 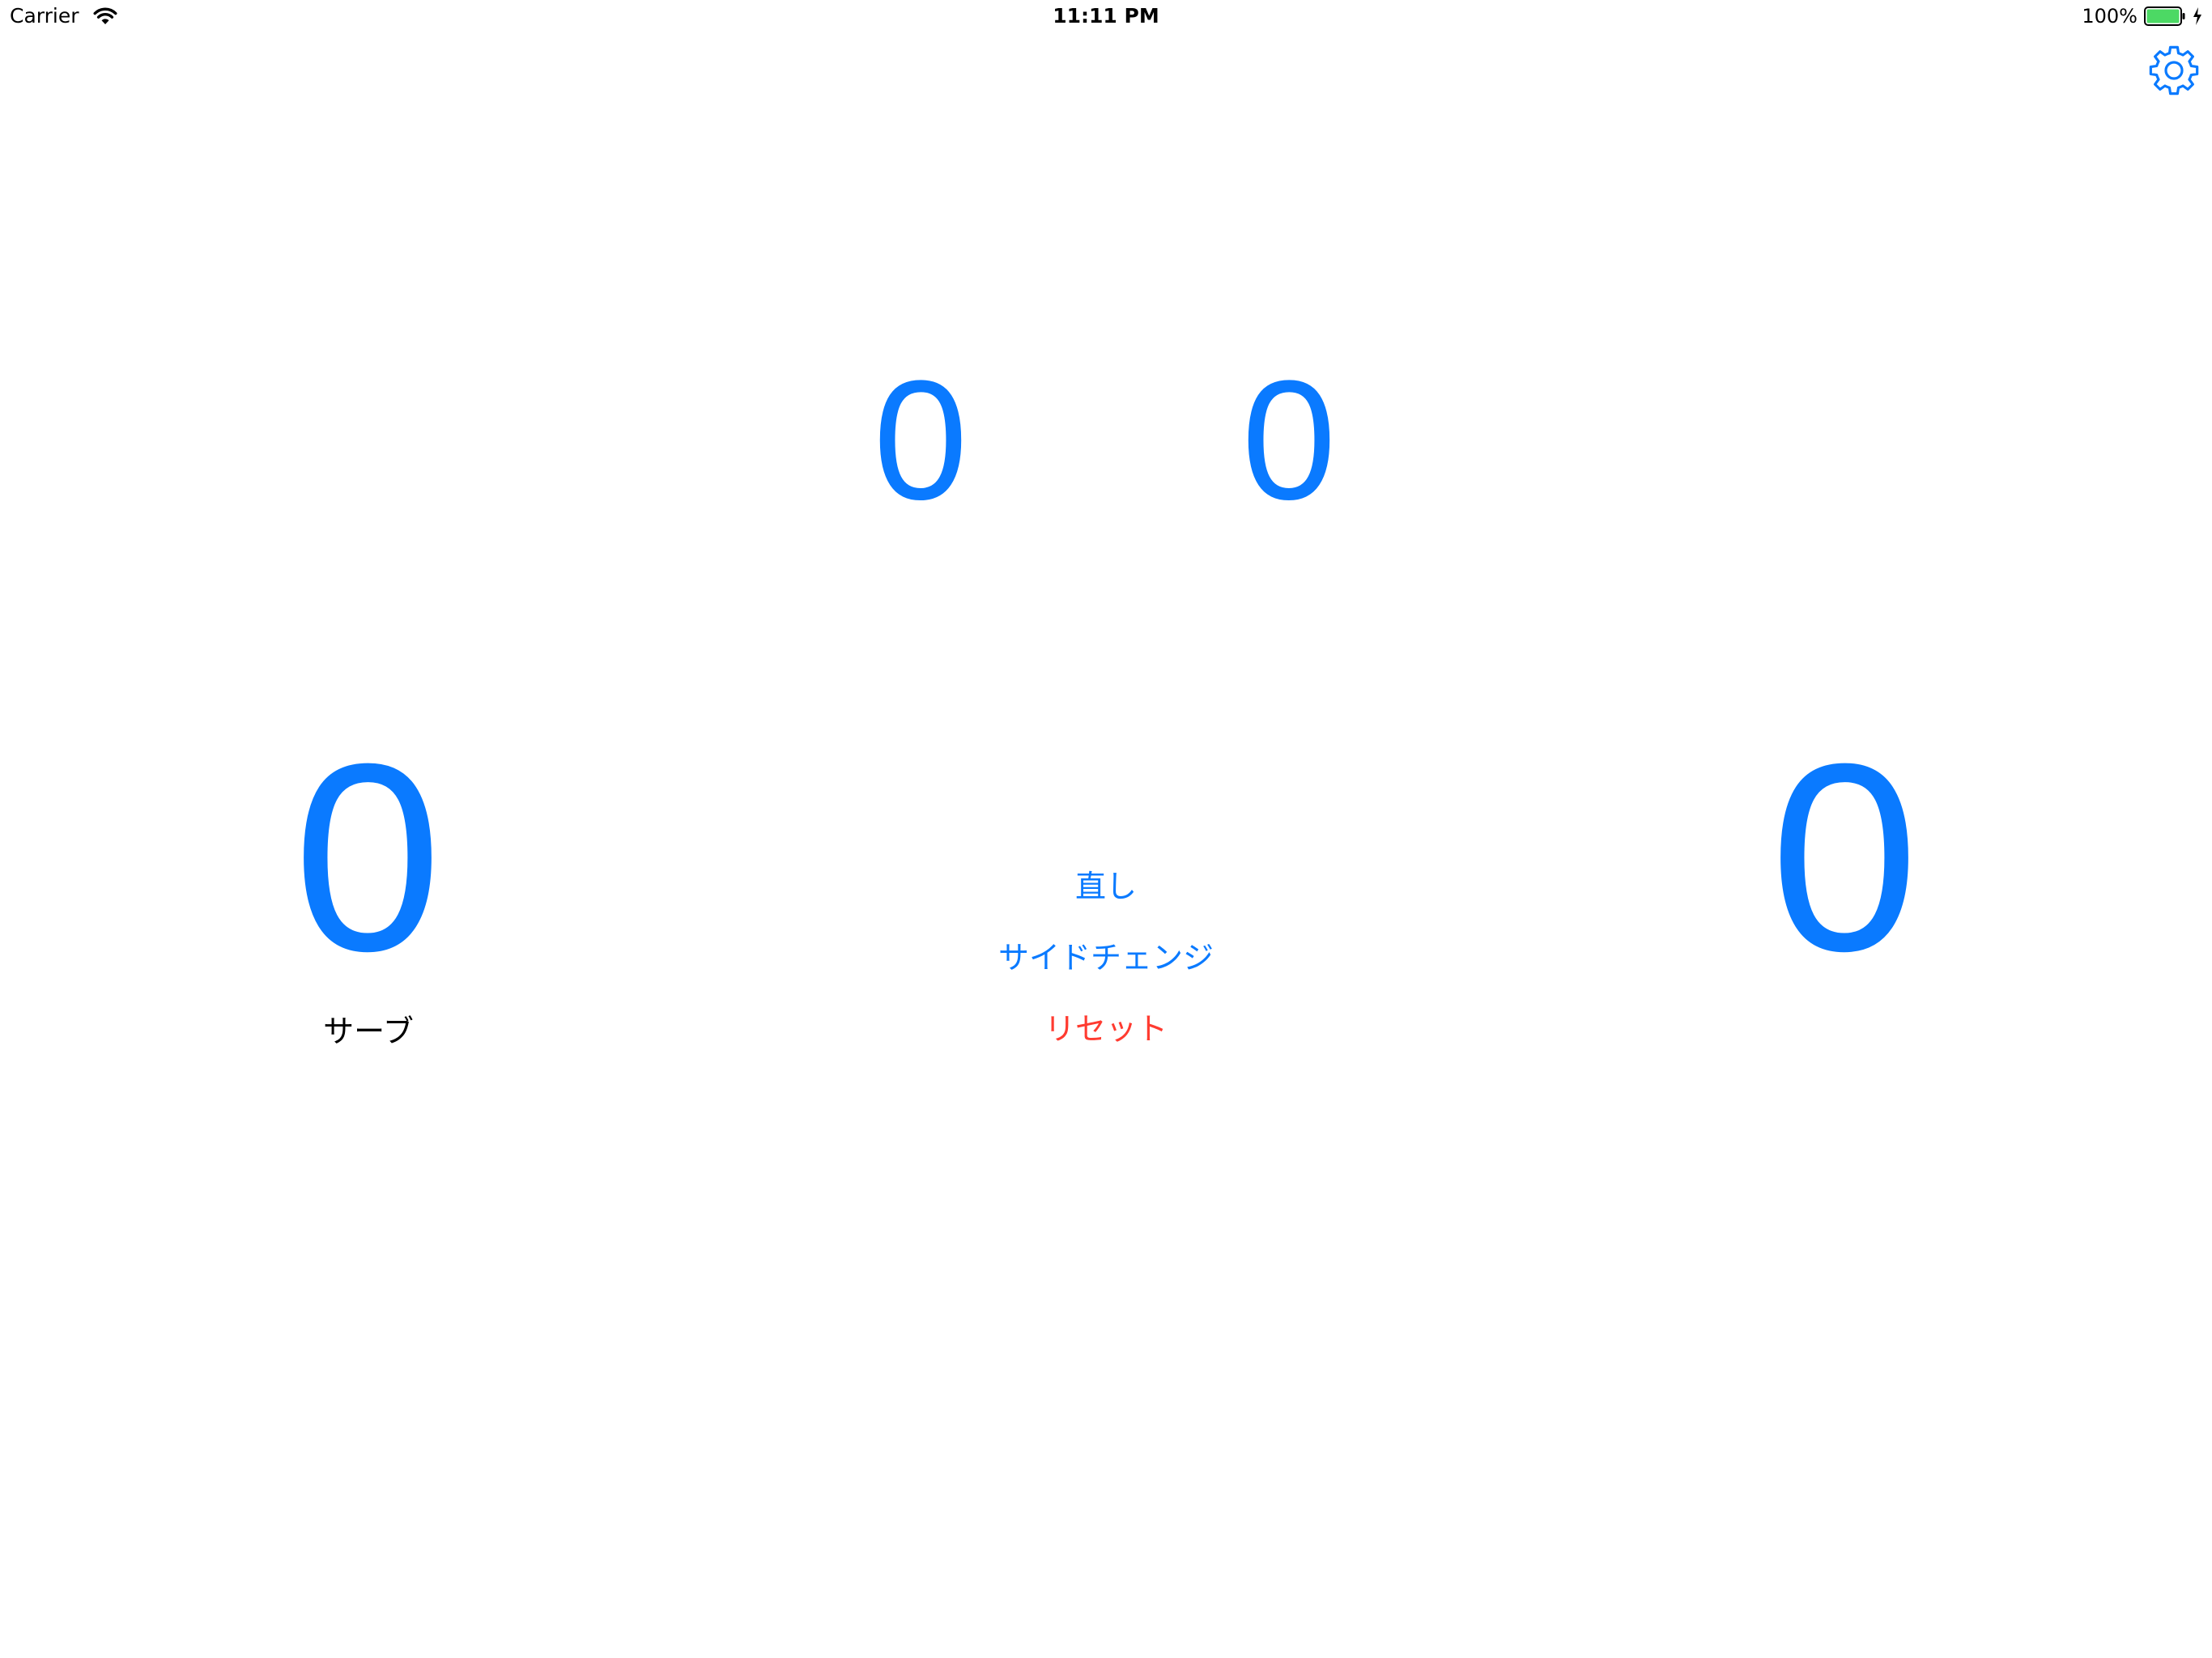 What do you see at coordinates (1106, 886) in the screenshot?
I see `undo-button: 直し` at bounding box center [1106, 886].